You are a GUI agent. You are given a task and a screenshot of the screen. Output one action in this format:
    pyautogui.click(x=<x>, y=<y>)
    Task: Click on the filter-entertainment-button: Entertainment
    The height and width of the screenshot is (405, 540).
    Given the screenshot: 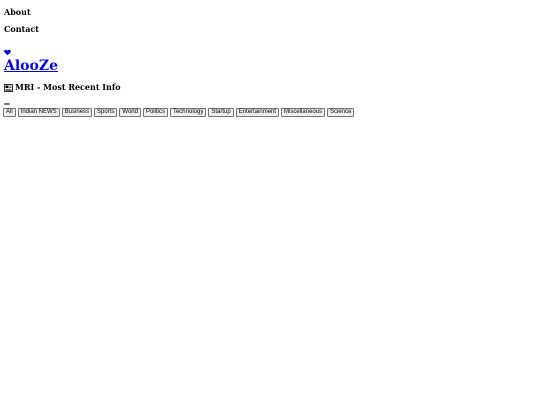 What is the action you would take?
    pyautogui.click(x=257, y=112)
    